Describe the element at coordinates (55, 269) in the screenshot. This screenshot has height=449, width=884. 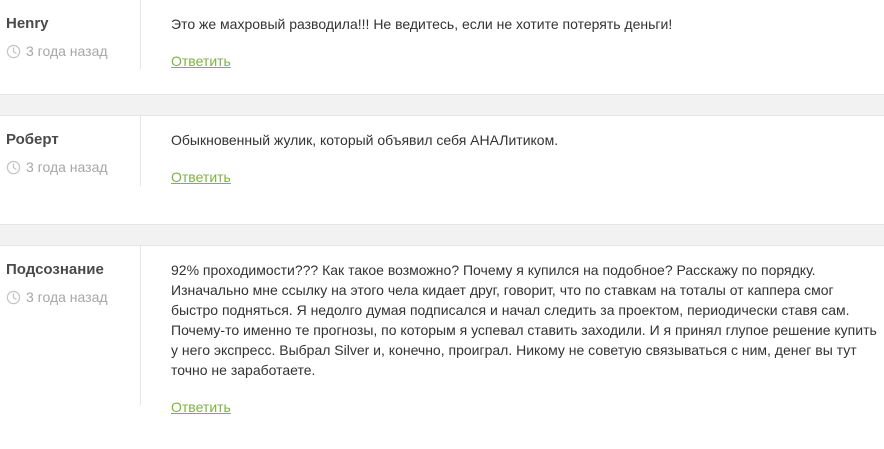
I see `comment-author: Подсознание` at that location.